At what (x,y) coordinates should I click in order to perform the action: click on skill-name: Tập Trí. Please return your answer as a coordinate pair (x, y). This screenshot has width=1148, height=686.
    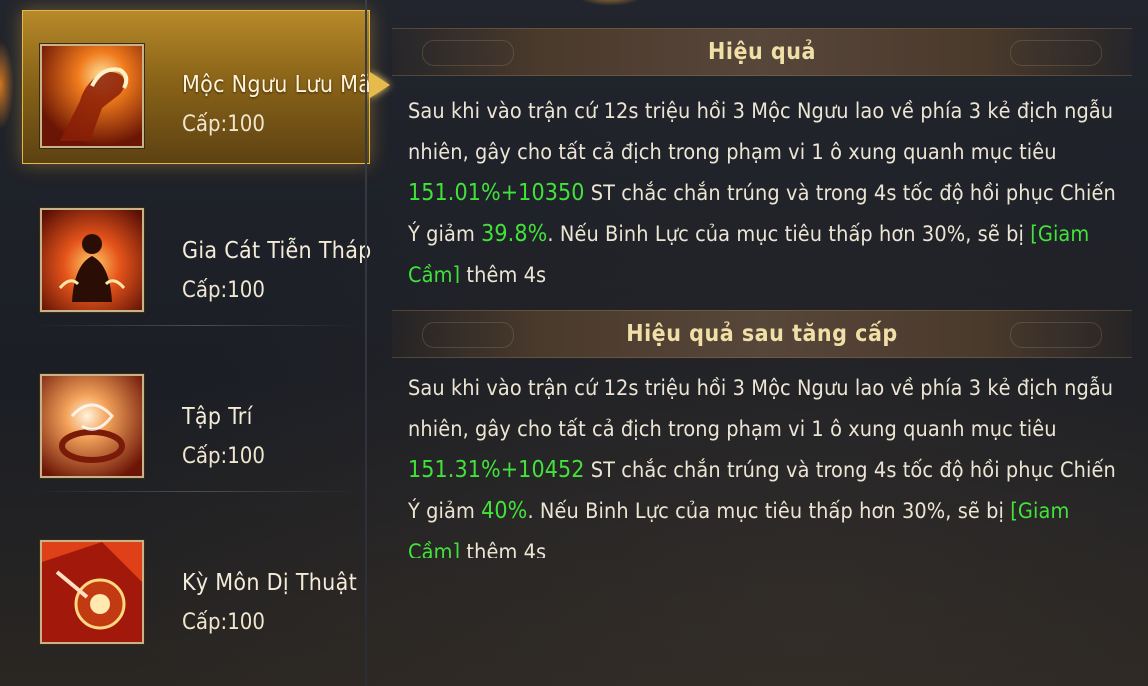
    Looking at the image, I should click on (217, 417).